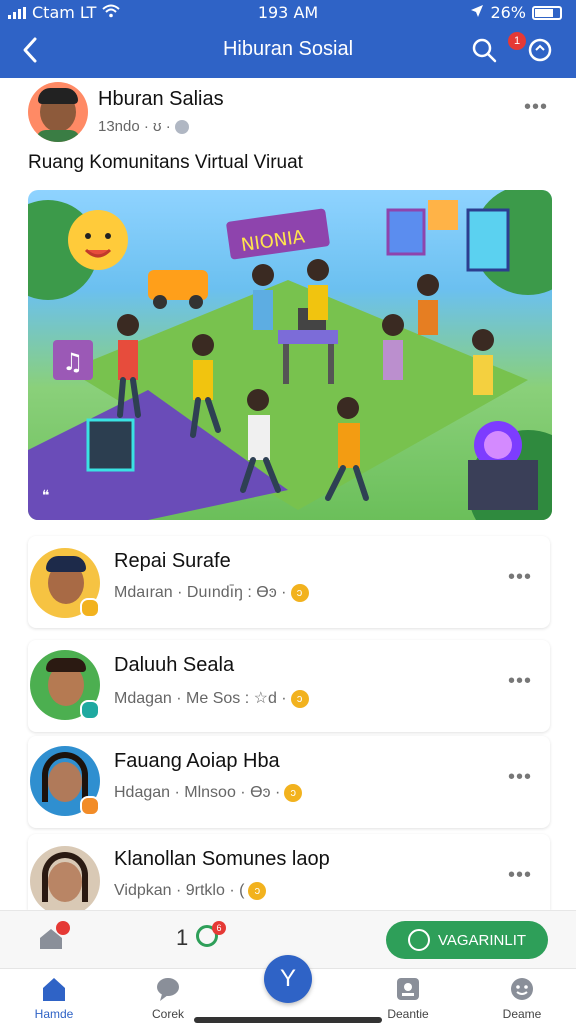 The height and width of the screenshot is (1025, 576). Describe the element at coordinates (134, 126) in the screenshot. I see `post-meta-text: 13ndo · ʊ ·` at that location.